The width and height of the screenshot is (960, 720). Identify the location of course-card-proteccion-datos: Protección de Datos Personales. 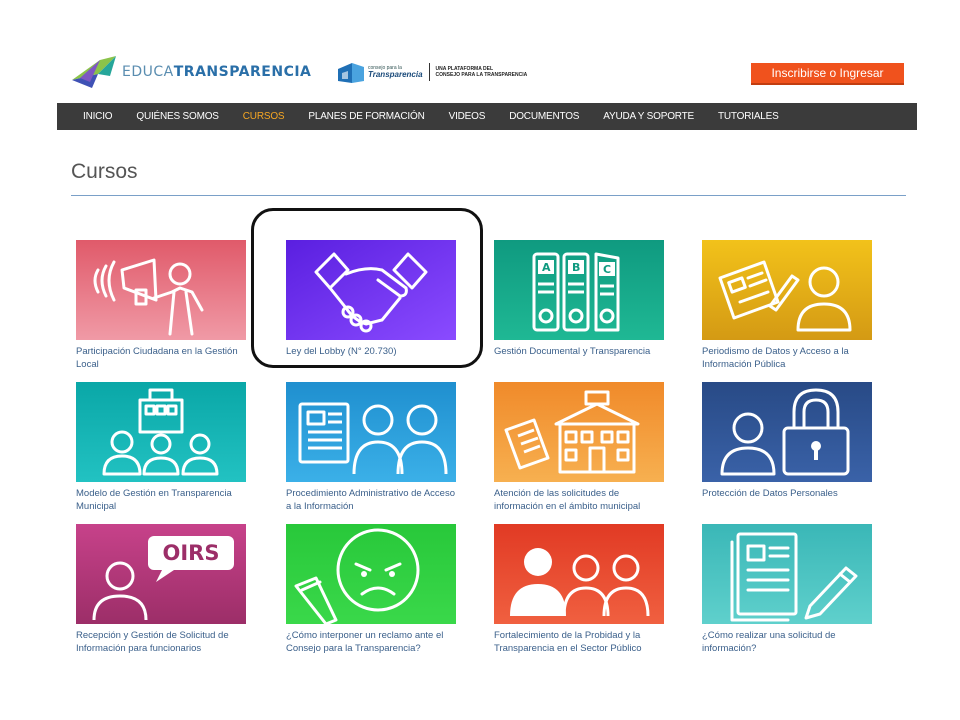
(787, 441).